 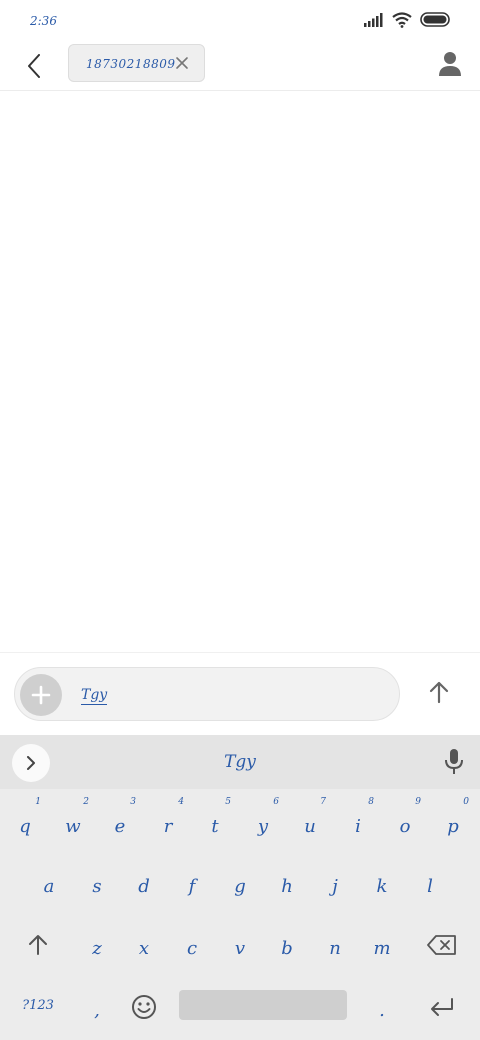 I want to click on person-icon, so click(x=450, y=64).